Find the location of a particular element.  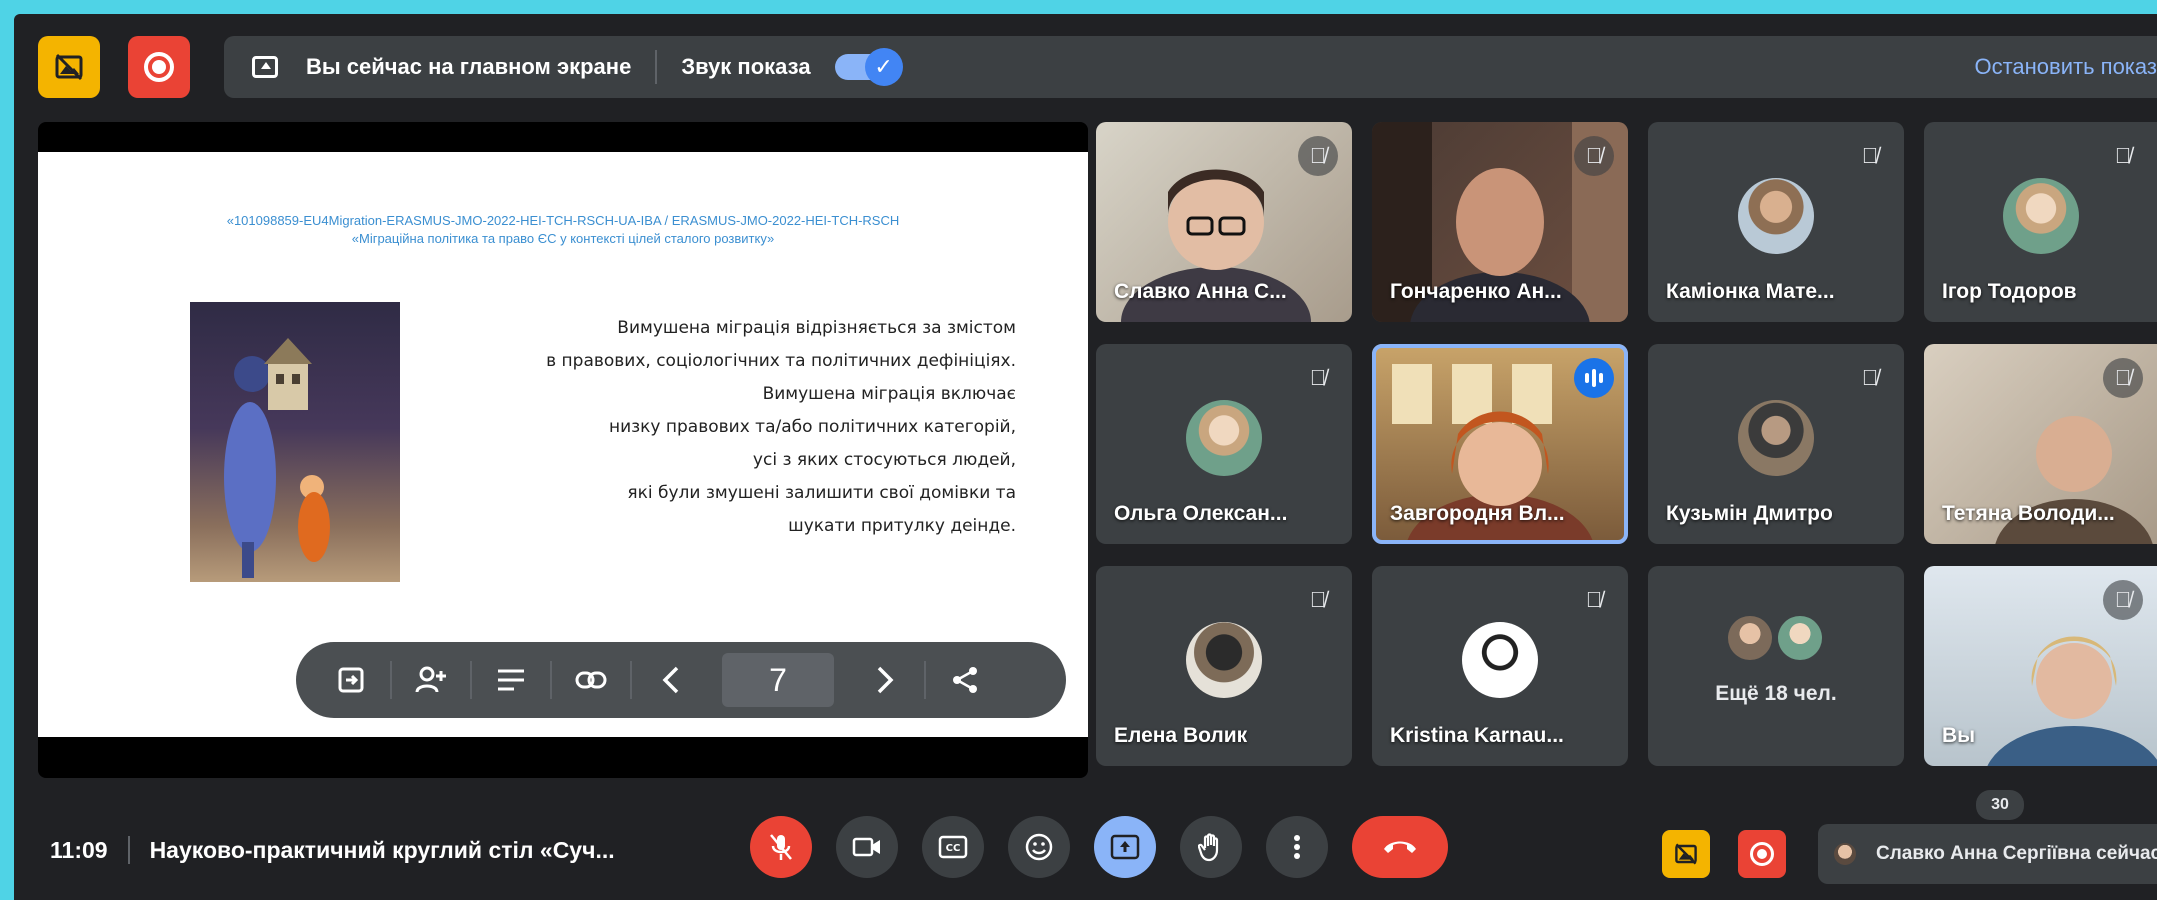

slide-number: 7 is located at coordinates (778, 680).